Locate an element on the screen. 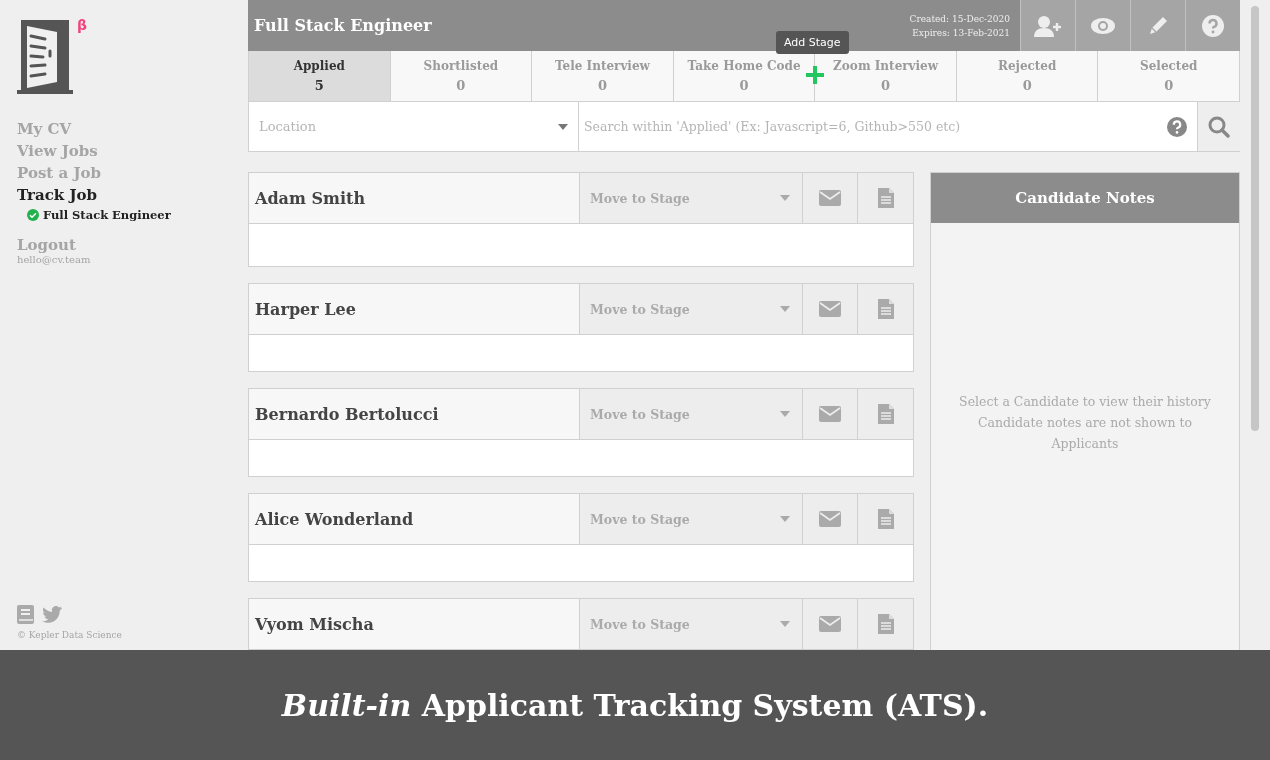 This screenshot has height=760, width=1270. nav-link: My CV is located at coordinates (44, 129).